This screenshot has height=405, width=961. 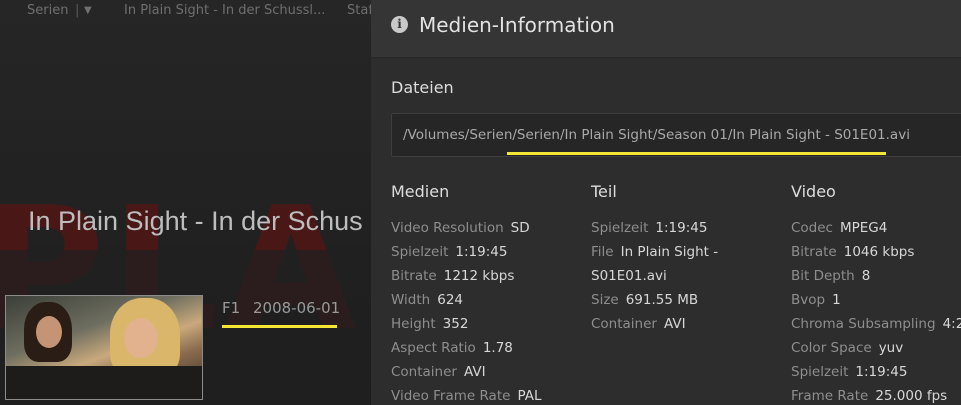 I want to click on detail-value: 1, so click(x=836, y=300).